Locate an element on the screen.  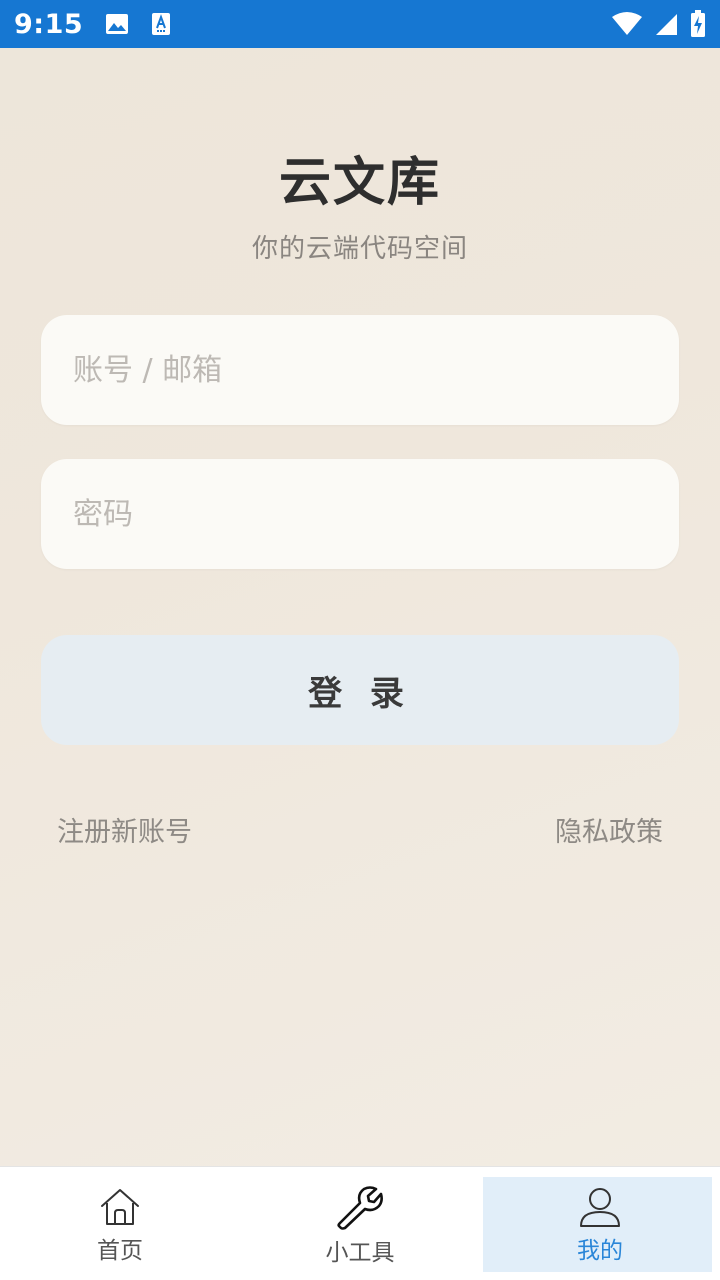
text-a-icon is located at coordinates (161, 24).